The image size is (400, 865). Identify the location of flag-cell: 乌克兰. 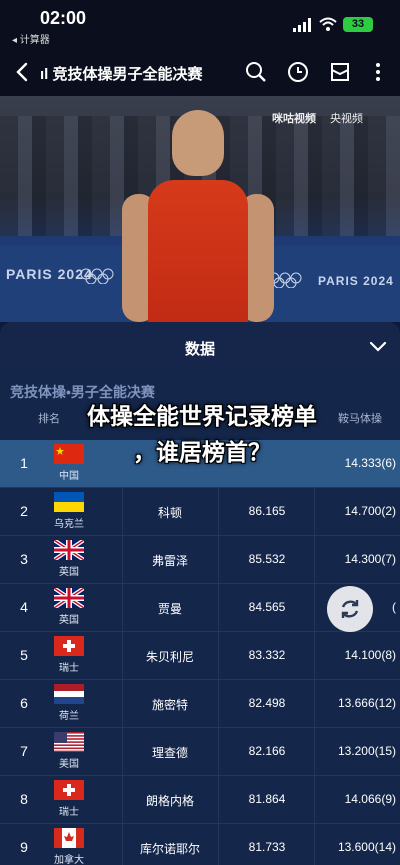
(69, 512).